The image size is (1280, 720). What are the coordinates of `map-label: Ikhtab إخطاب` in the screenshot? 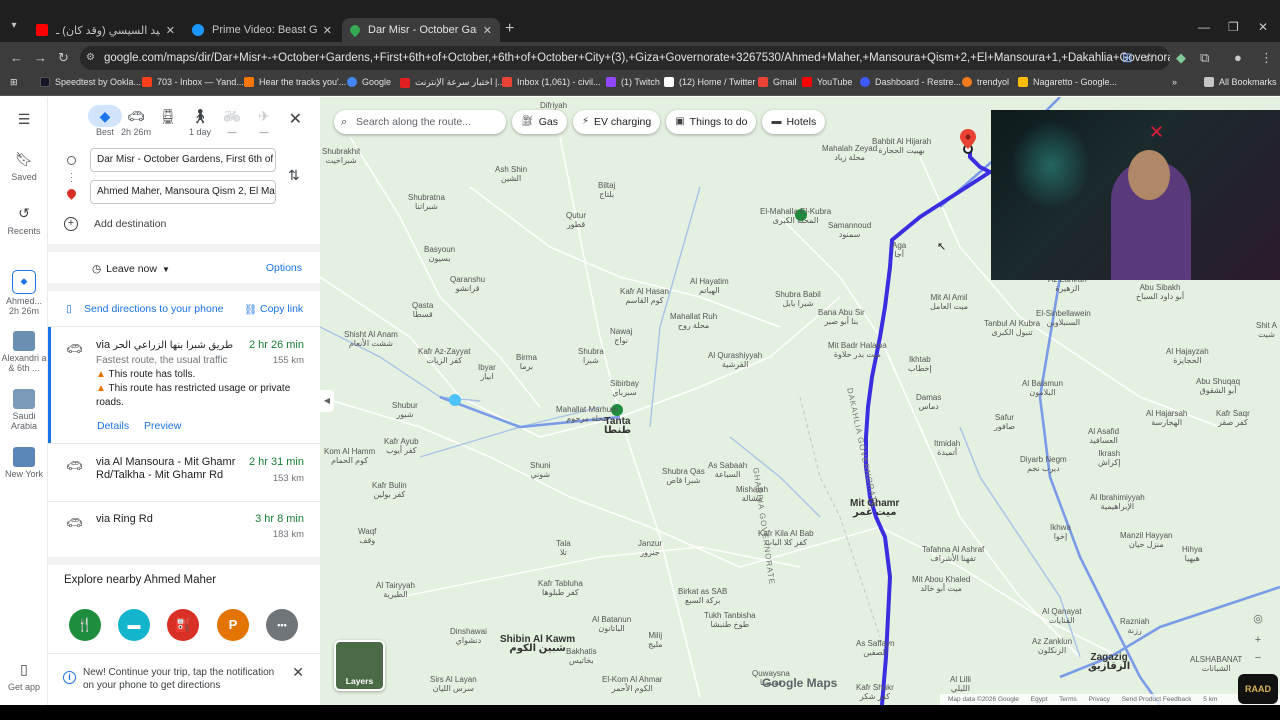 It's located at (920, 364).